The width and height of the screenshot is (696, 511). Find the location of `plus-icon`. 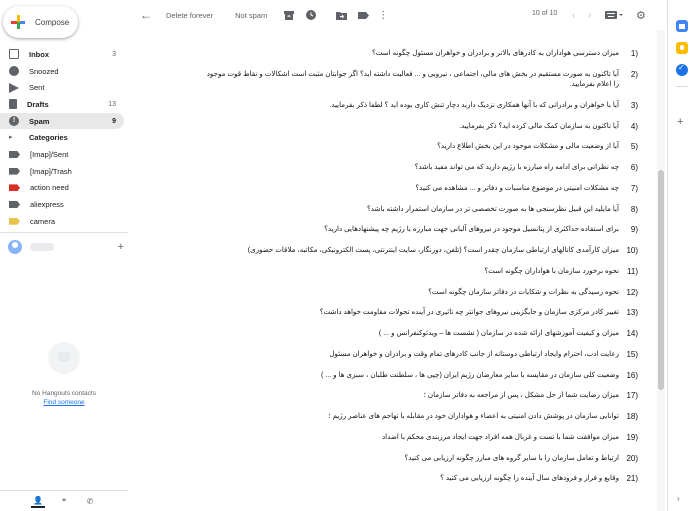

plus-icon is located at coordinates (18, 22).